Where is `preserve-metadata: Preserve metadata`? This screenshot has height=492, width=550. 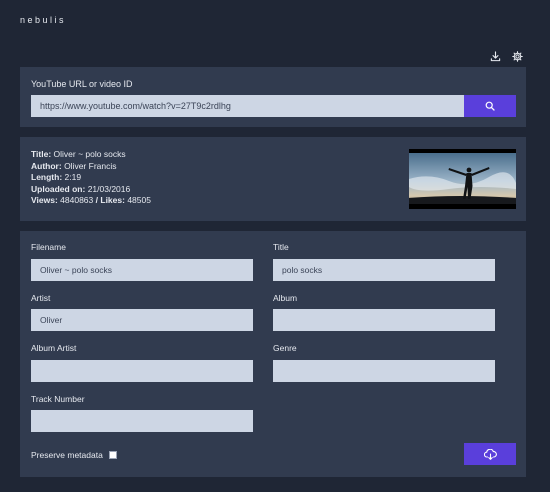 preserve-metadata: Preserve metadata is located at coordinates (74, 455).